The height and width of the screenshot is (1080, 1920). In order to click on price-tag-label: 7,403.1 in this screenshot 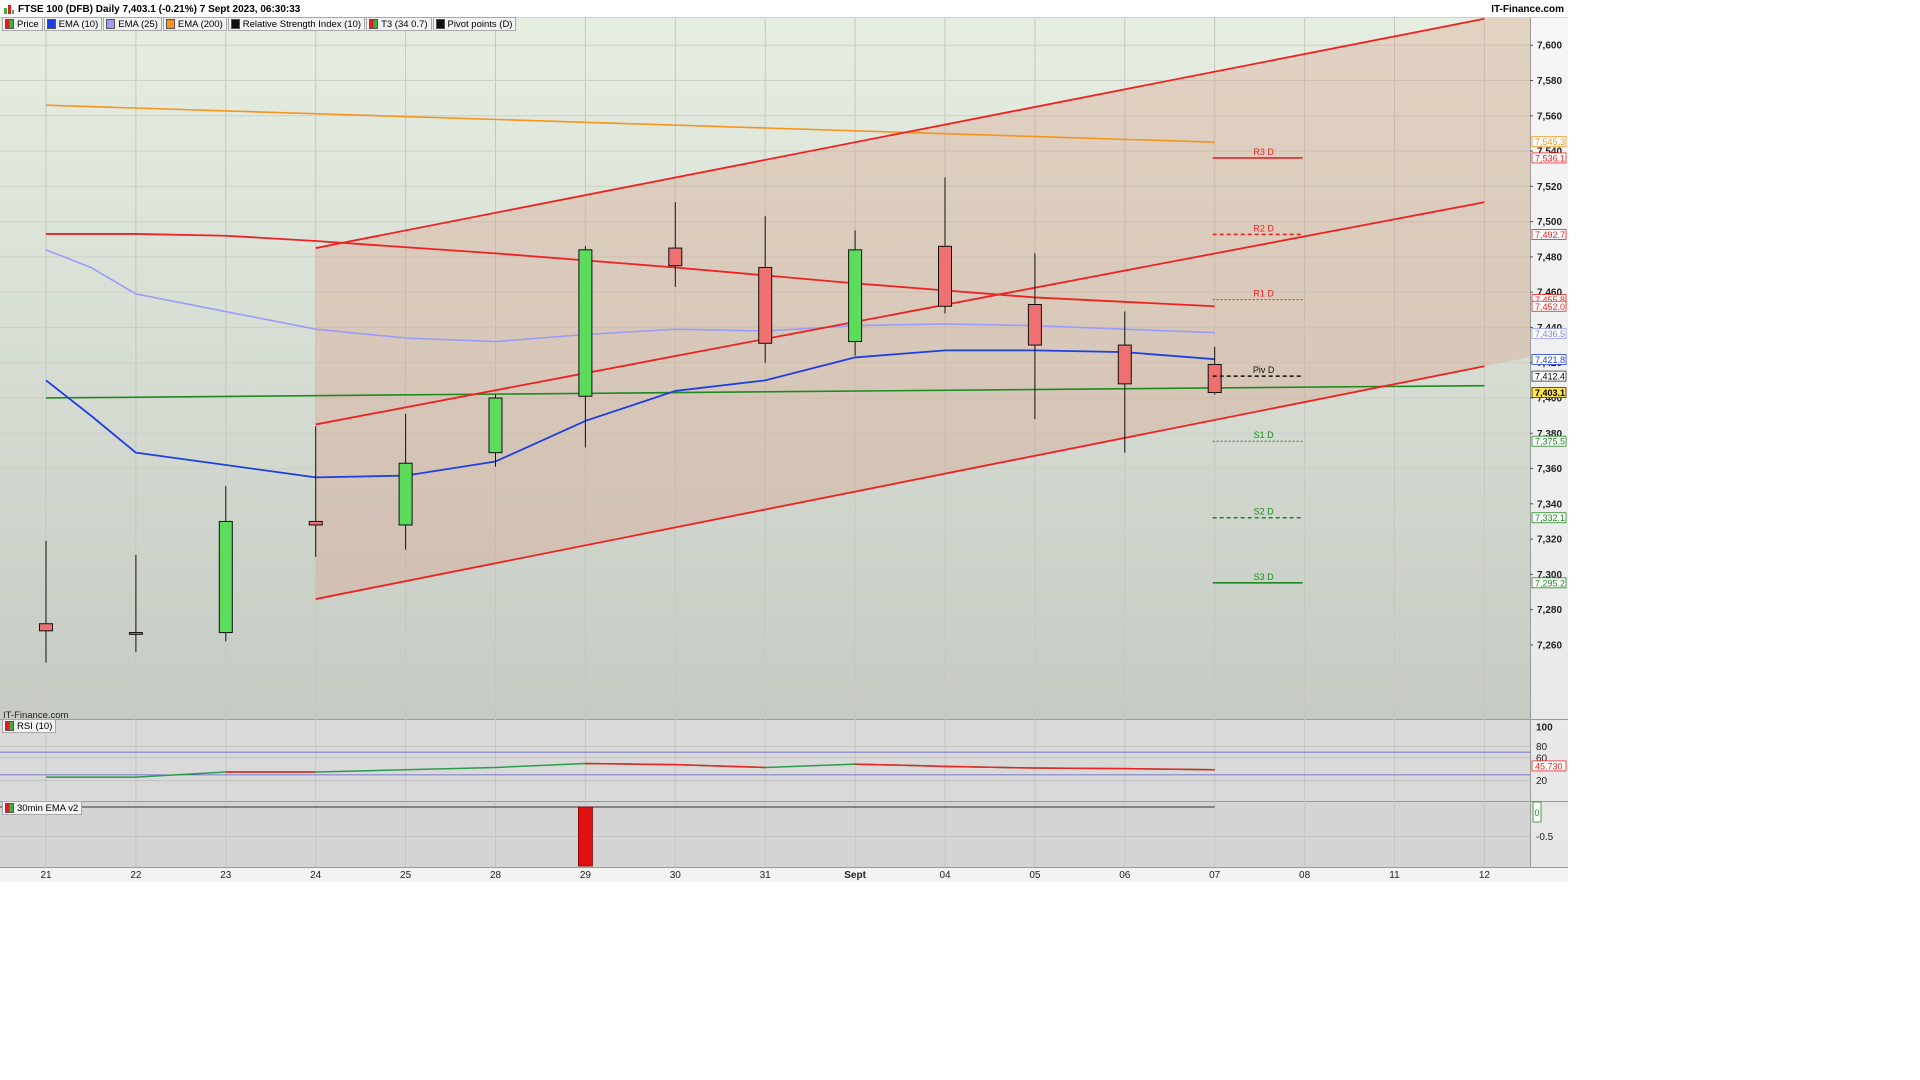, I will do `click(1550, 393)`.